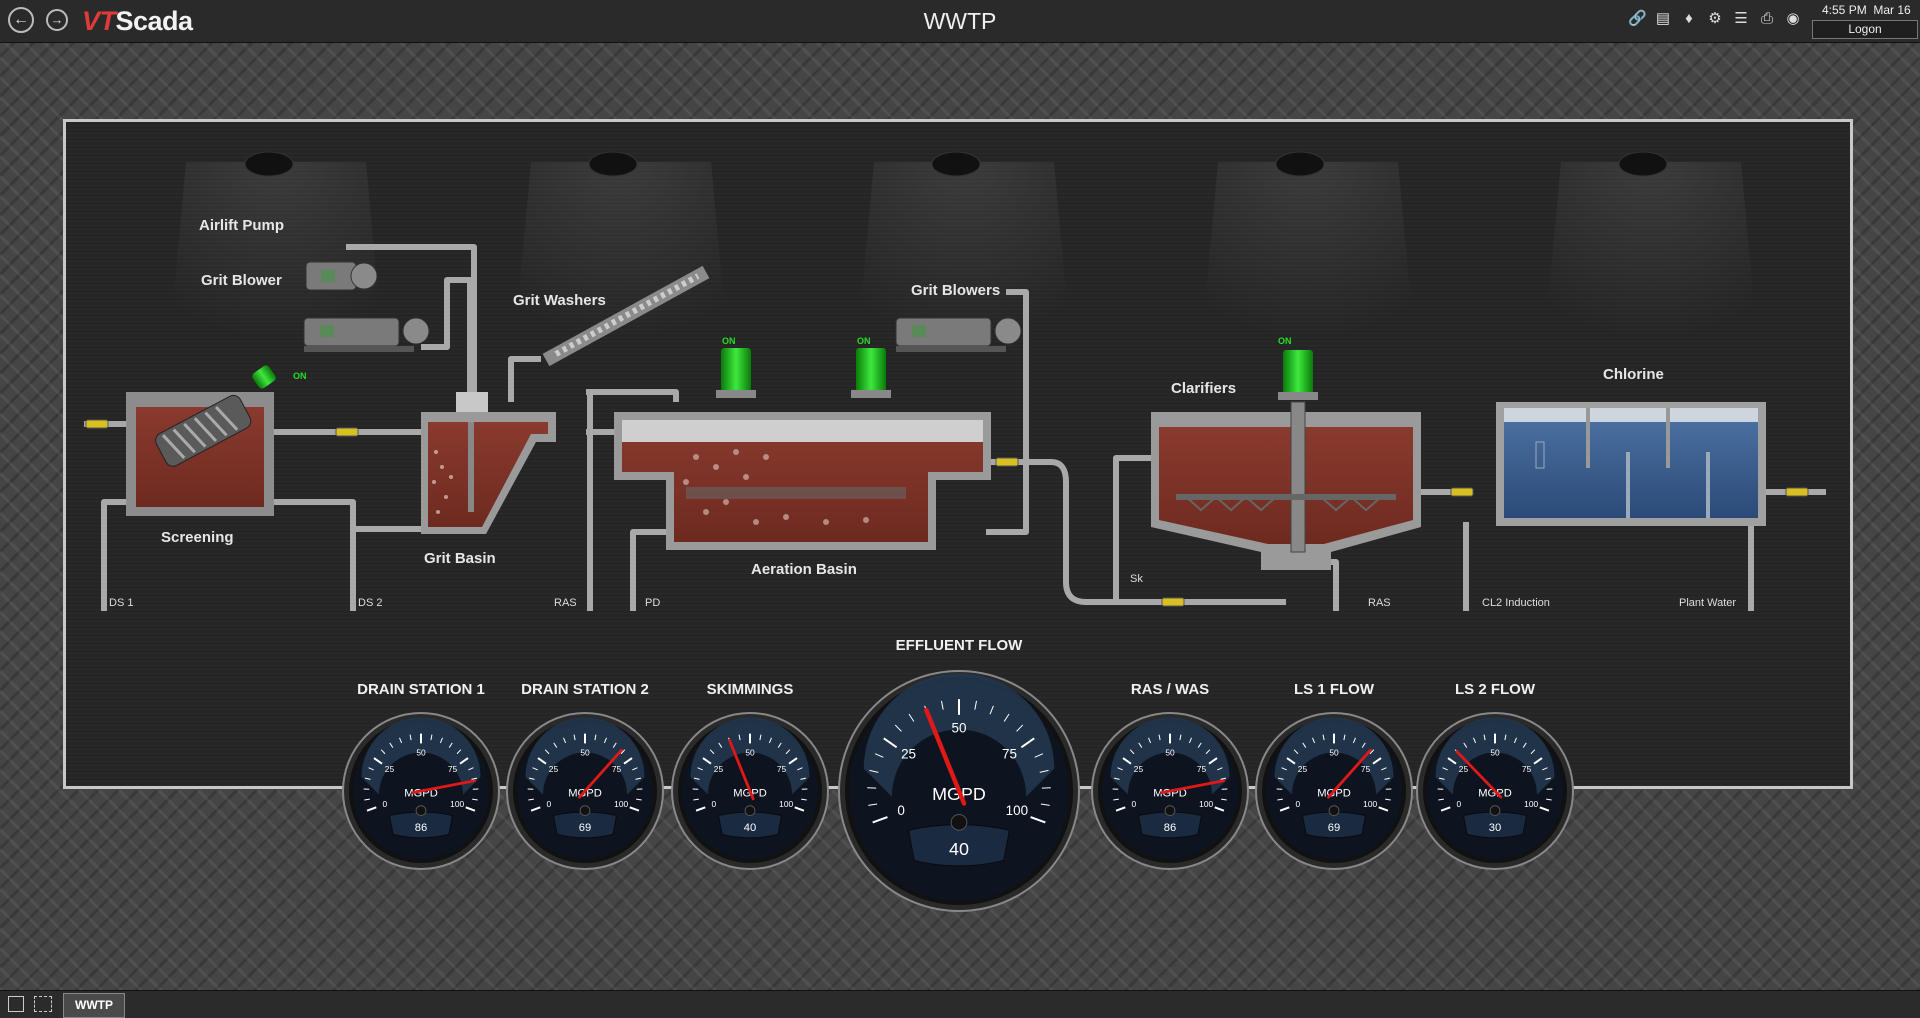 This screenshot has height=1018, width=1920. Describe the element at coordinates (1663, 19) in the screenshot. I see `image-icon: ▤` at that location.